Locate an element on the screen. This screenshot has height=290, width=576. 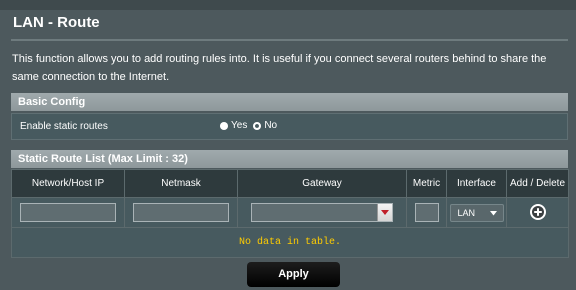
radio-no-label: No is located at coordinates (270, 125).